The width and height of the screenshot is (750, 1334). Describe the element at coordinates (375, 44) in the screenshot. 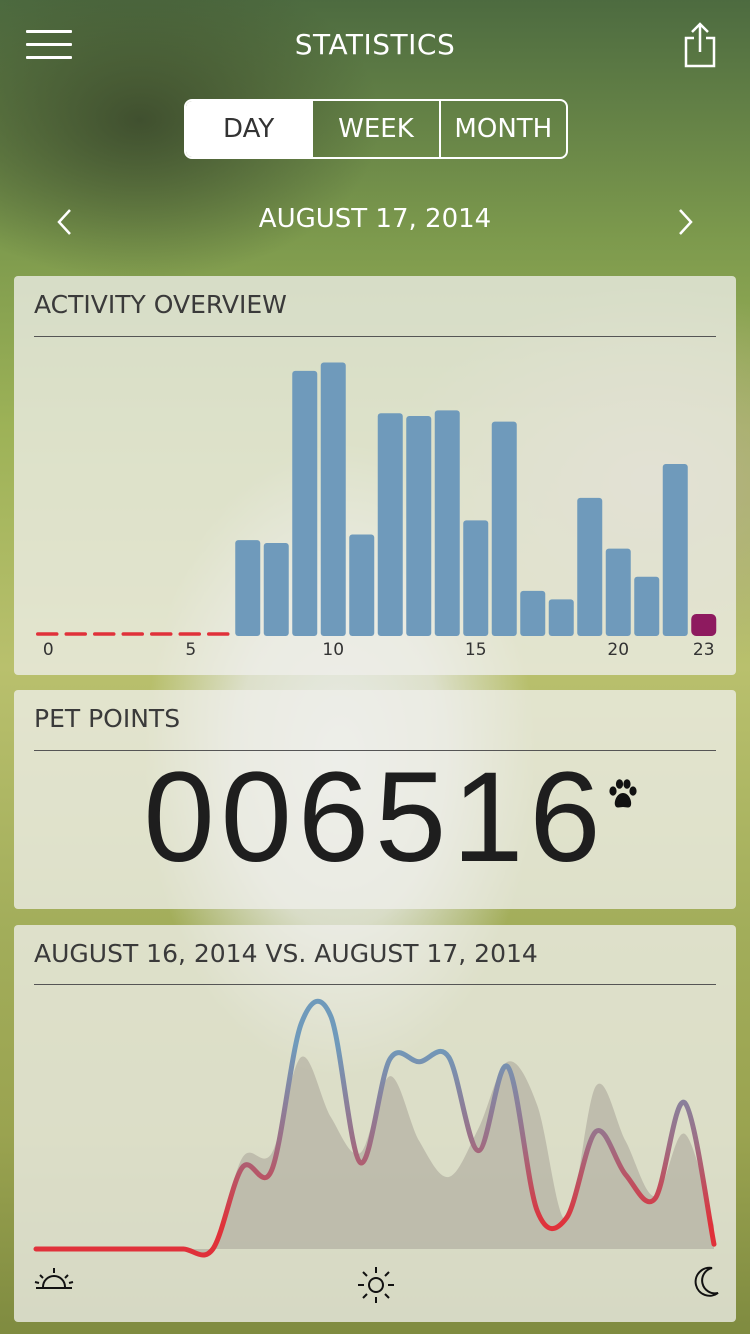

I see `page-title: STATISTICS` at that location.